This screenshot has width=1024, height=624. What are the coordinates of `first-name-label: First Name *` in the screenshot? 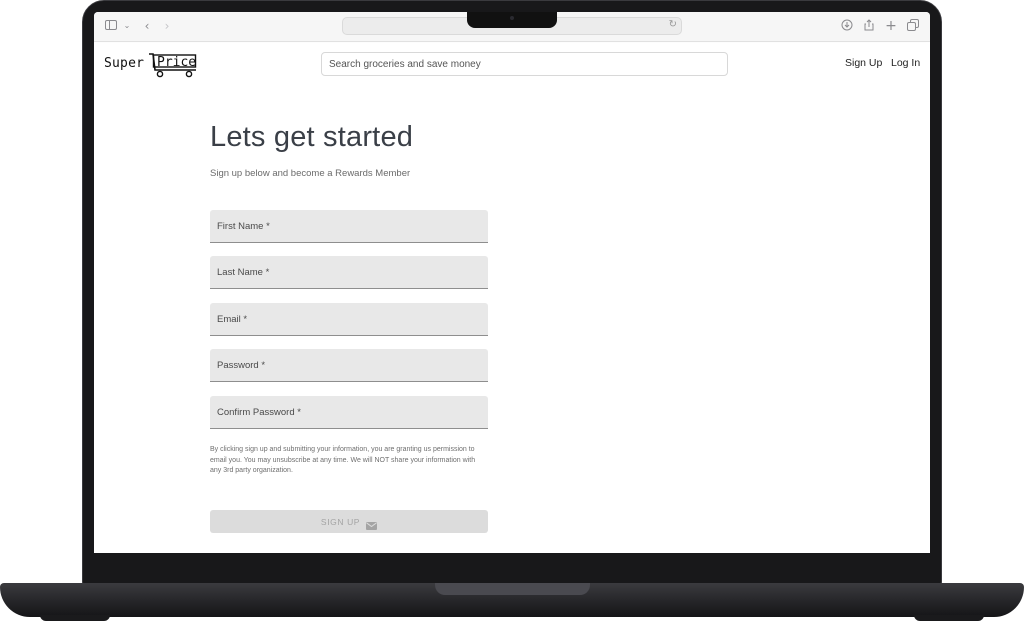 It's located at (243, 226).